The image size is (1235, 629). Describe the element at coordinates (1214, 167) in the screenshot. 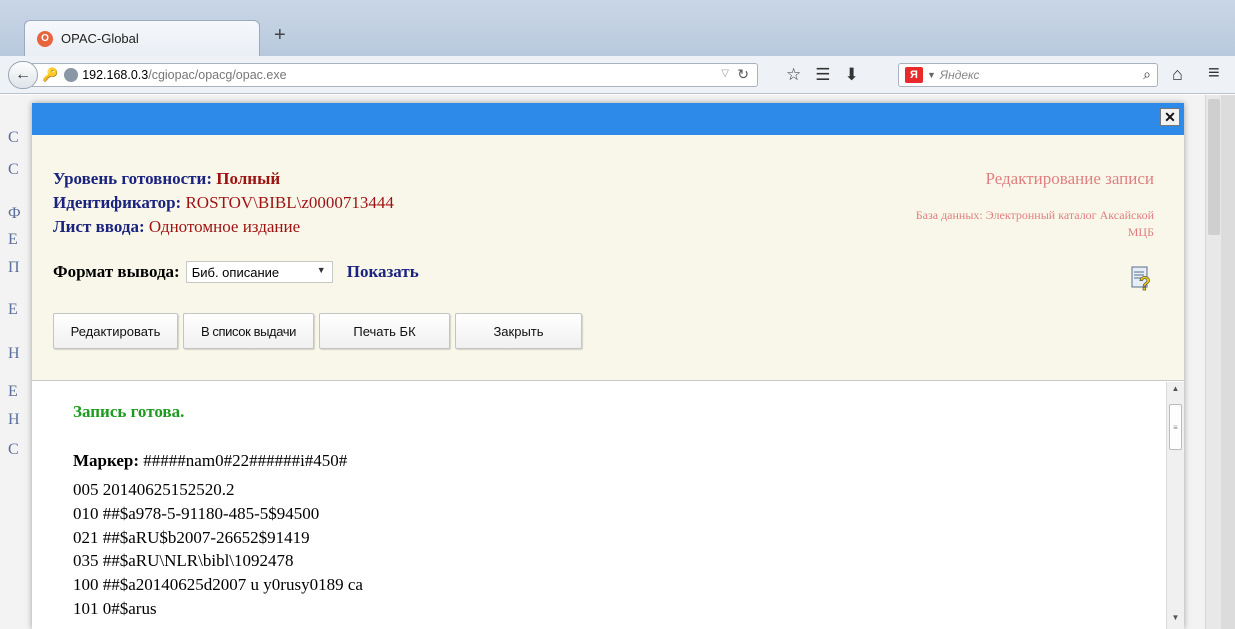

I see `page-scrollbar-thumb` at that location.